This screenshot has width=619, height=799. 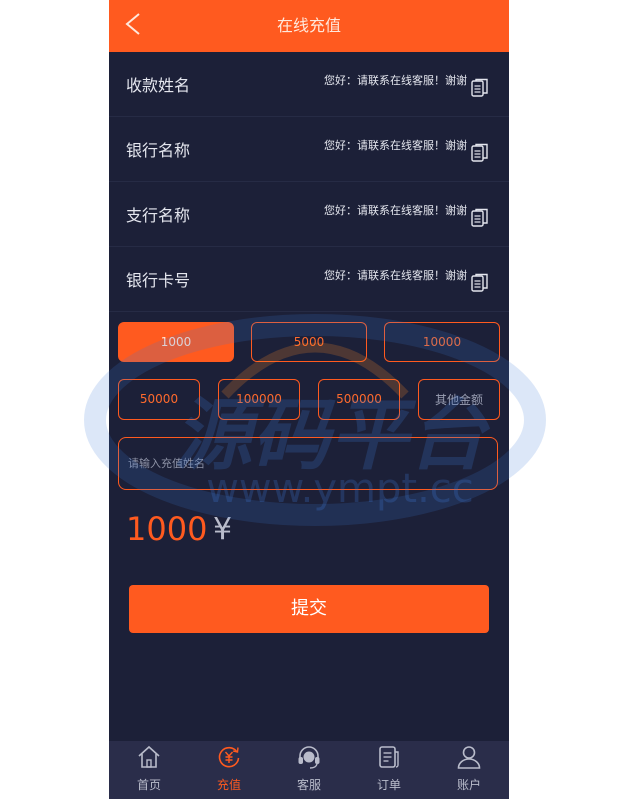 I want to click on info-row-bank-name: 银行名称 您好：请联系在线客服！谢谢, so click(x=309, y=149).